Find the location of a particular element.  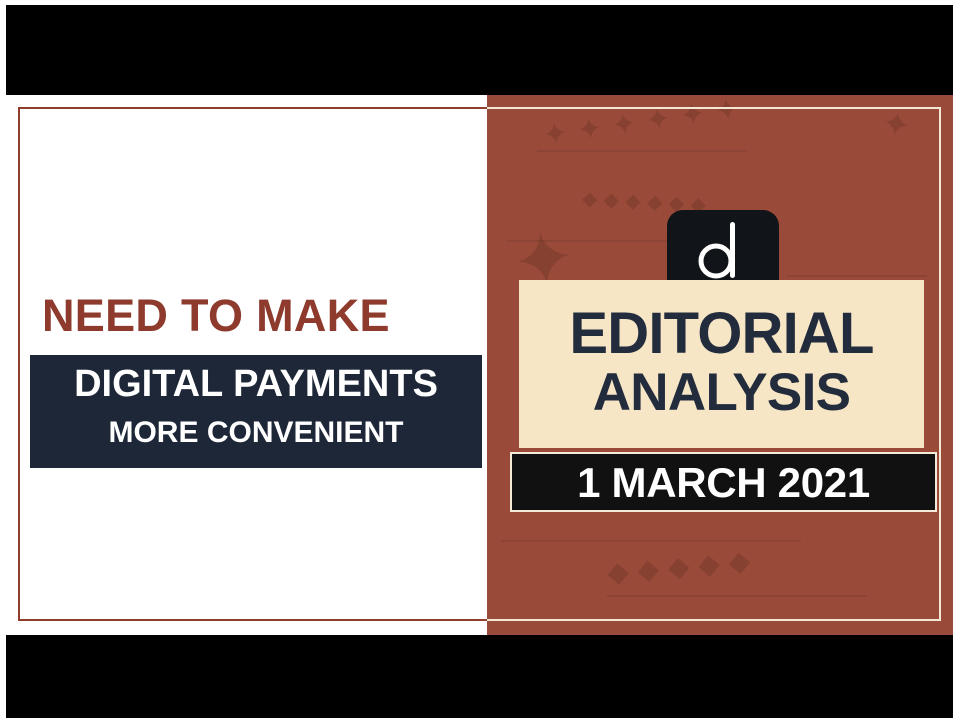

left-banner-line1: DIGITAL PAYMENTS is located at coordinates (256, 384).